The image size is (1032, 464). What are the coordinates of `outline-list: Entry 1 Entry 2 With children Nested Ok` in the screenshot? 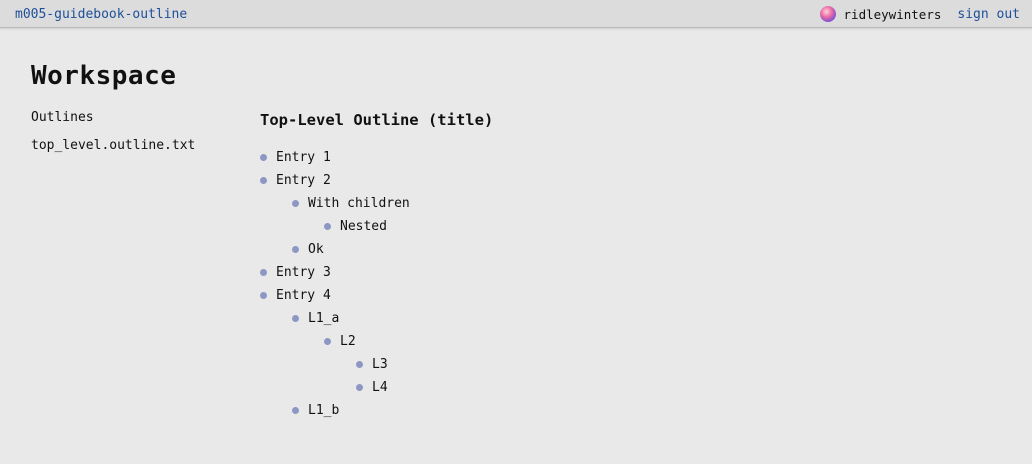 It's located at (376, 284).